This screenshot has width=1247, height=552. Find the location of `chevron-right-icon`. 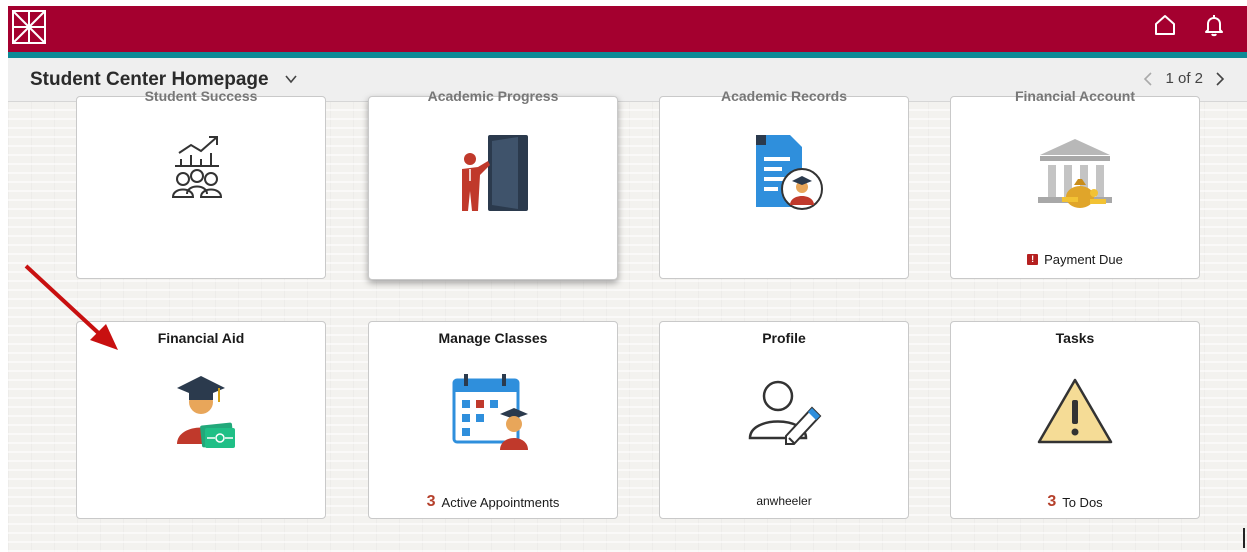

chevron-right-icon is located at coordinates (1220, 79).